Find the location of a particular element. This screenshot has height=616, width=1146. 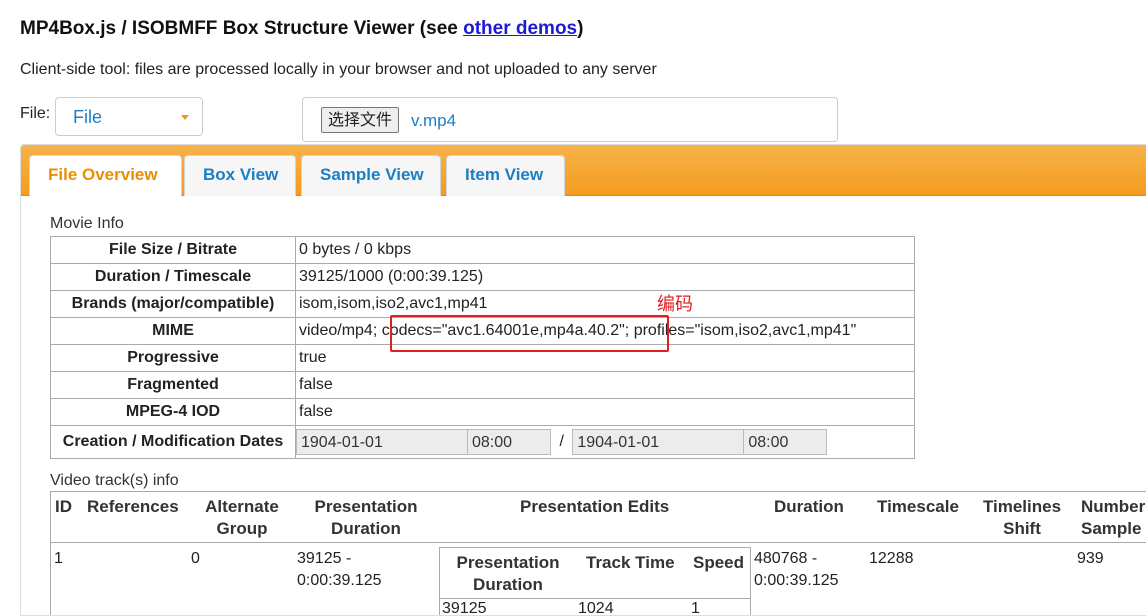

table-row: MPEG-4 IOD false is located at coordinates (482, 412).